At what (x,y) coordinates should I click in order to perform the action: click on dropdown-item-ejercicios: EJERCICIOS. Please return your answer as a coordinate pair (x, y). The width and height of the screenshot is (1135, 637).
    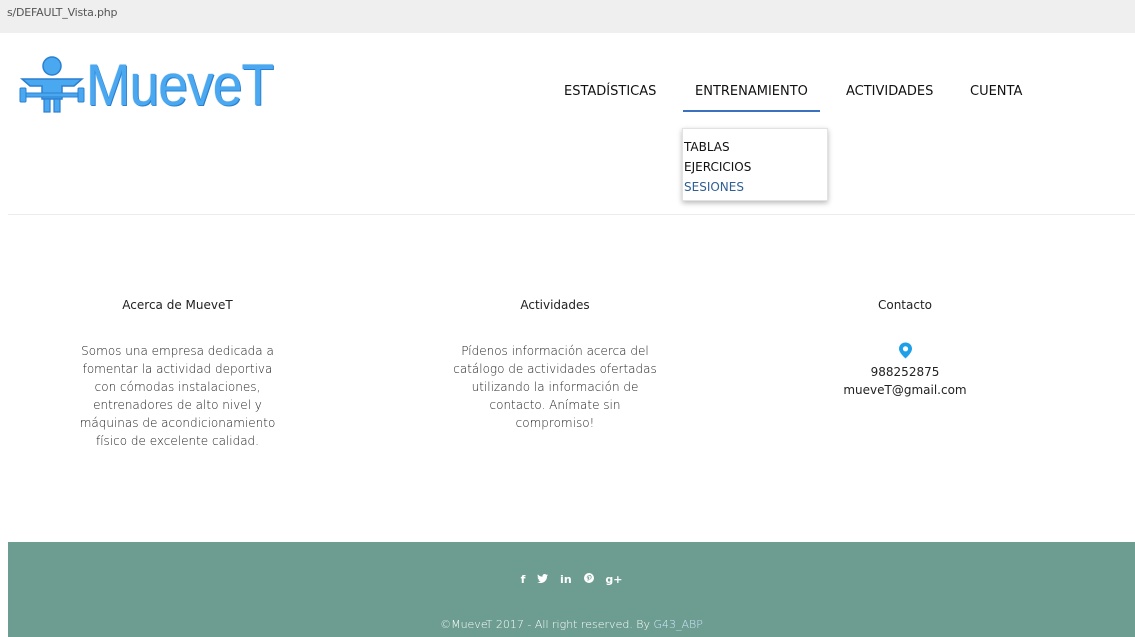
    Looking at the image, I should click on (755, 167).